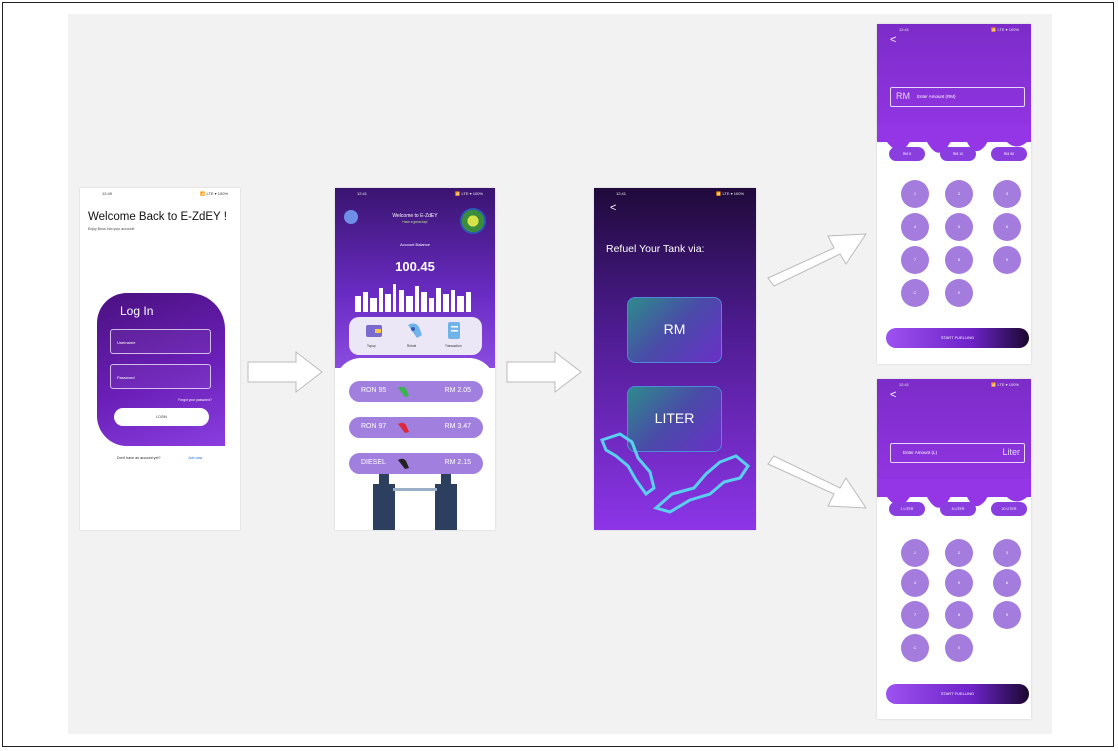  What do you see at coordinates (161, 417) in the screenshot?
I see `login-button: LOGIN` at bounding box center [161, 417].